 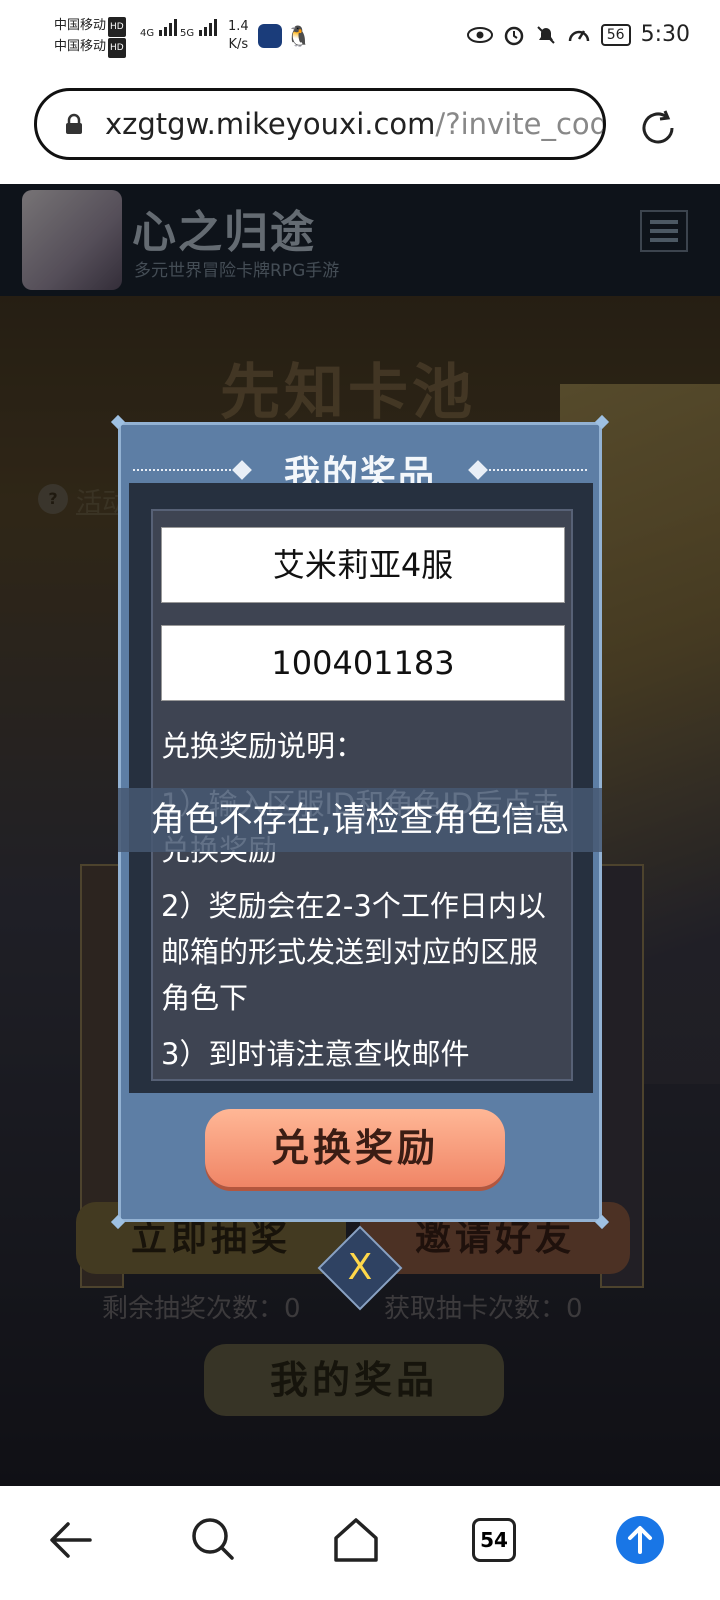 I want to click on network-4g: 4G, so click(x=159, y=28).